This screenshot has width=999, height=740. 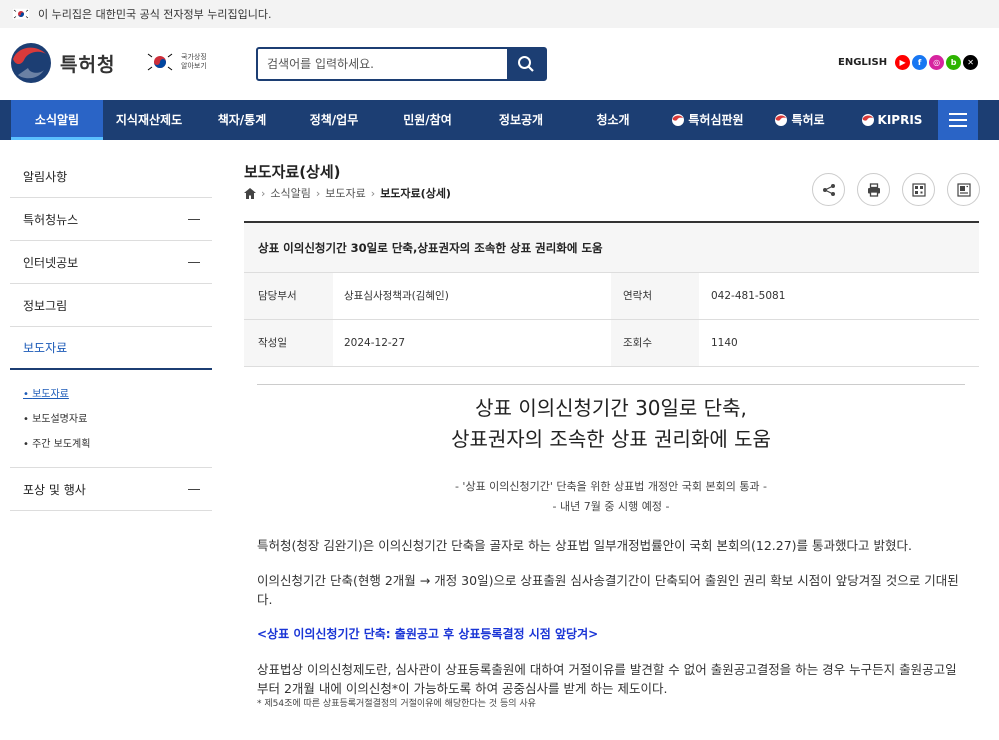 I want to click on sidebar-subitem-label: 보도자료, so click(x=50, y=394).